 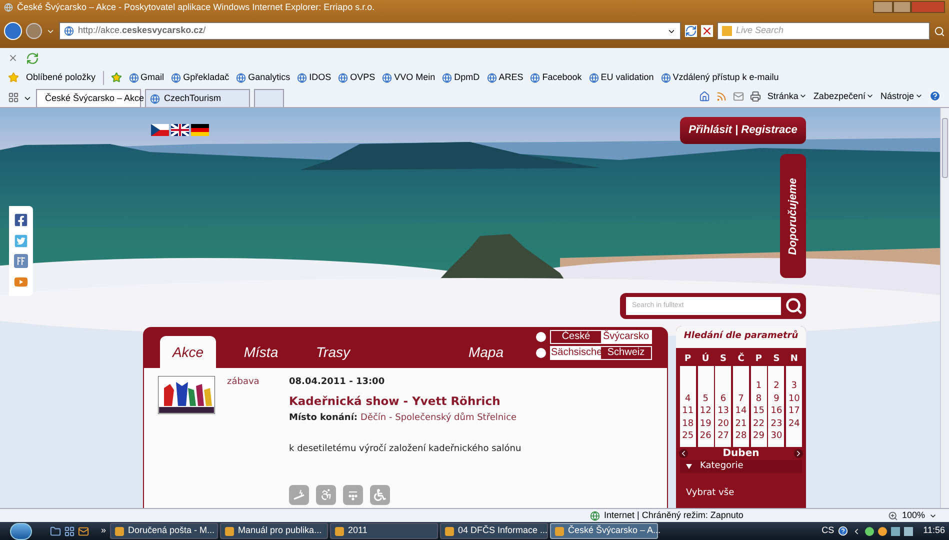 I want to click on favorite-link: VVO Mein, so click(x=409, y=77).